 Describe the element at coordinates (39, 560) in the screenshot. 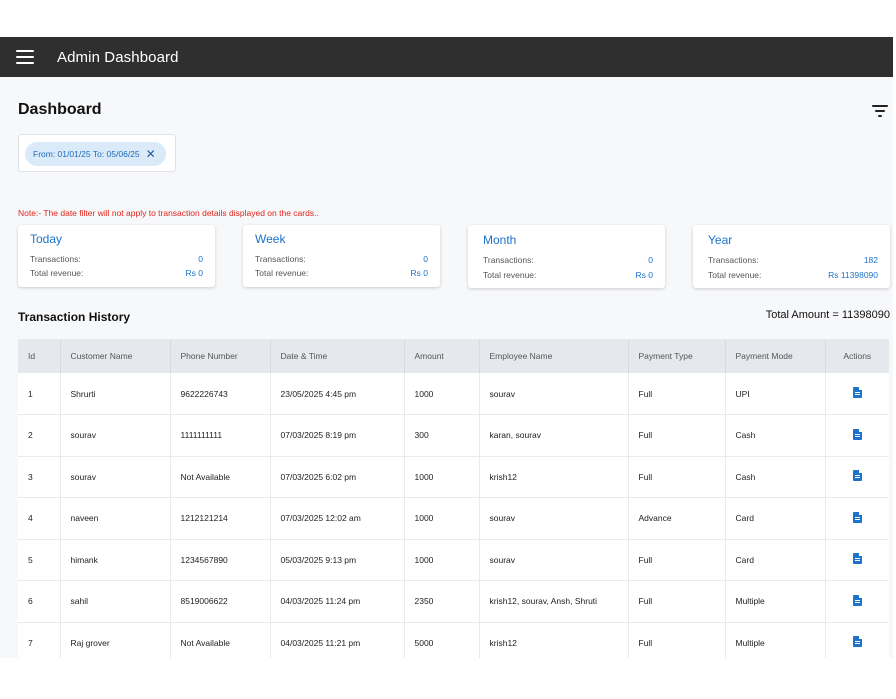

I see `cell-id: 5` at that location.